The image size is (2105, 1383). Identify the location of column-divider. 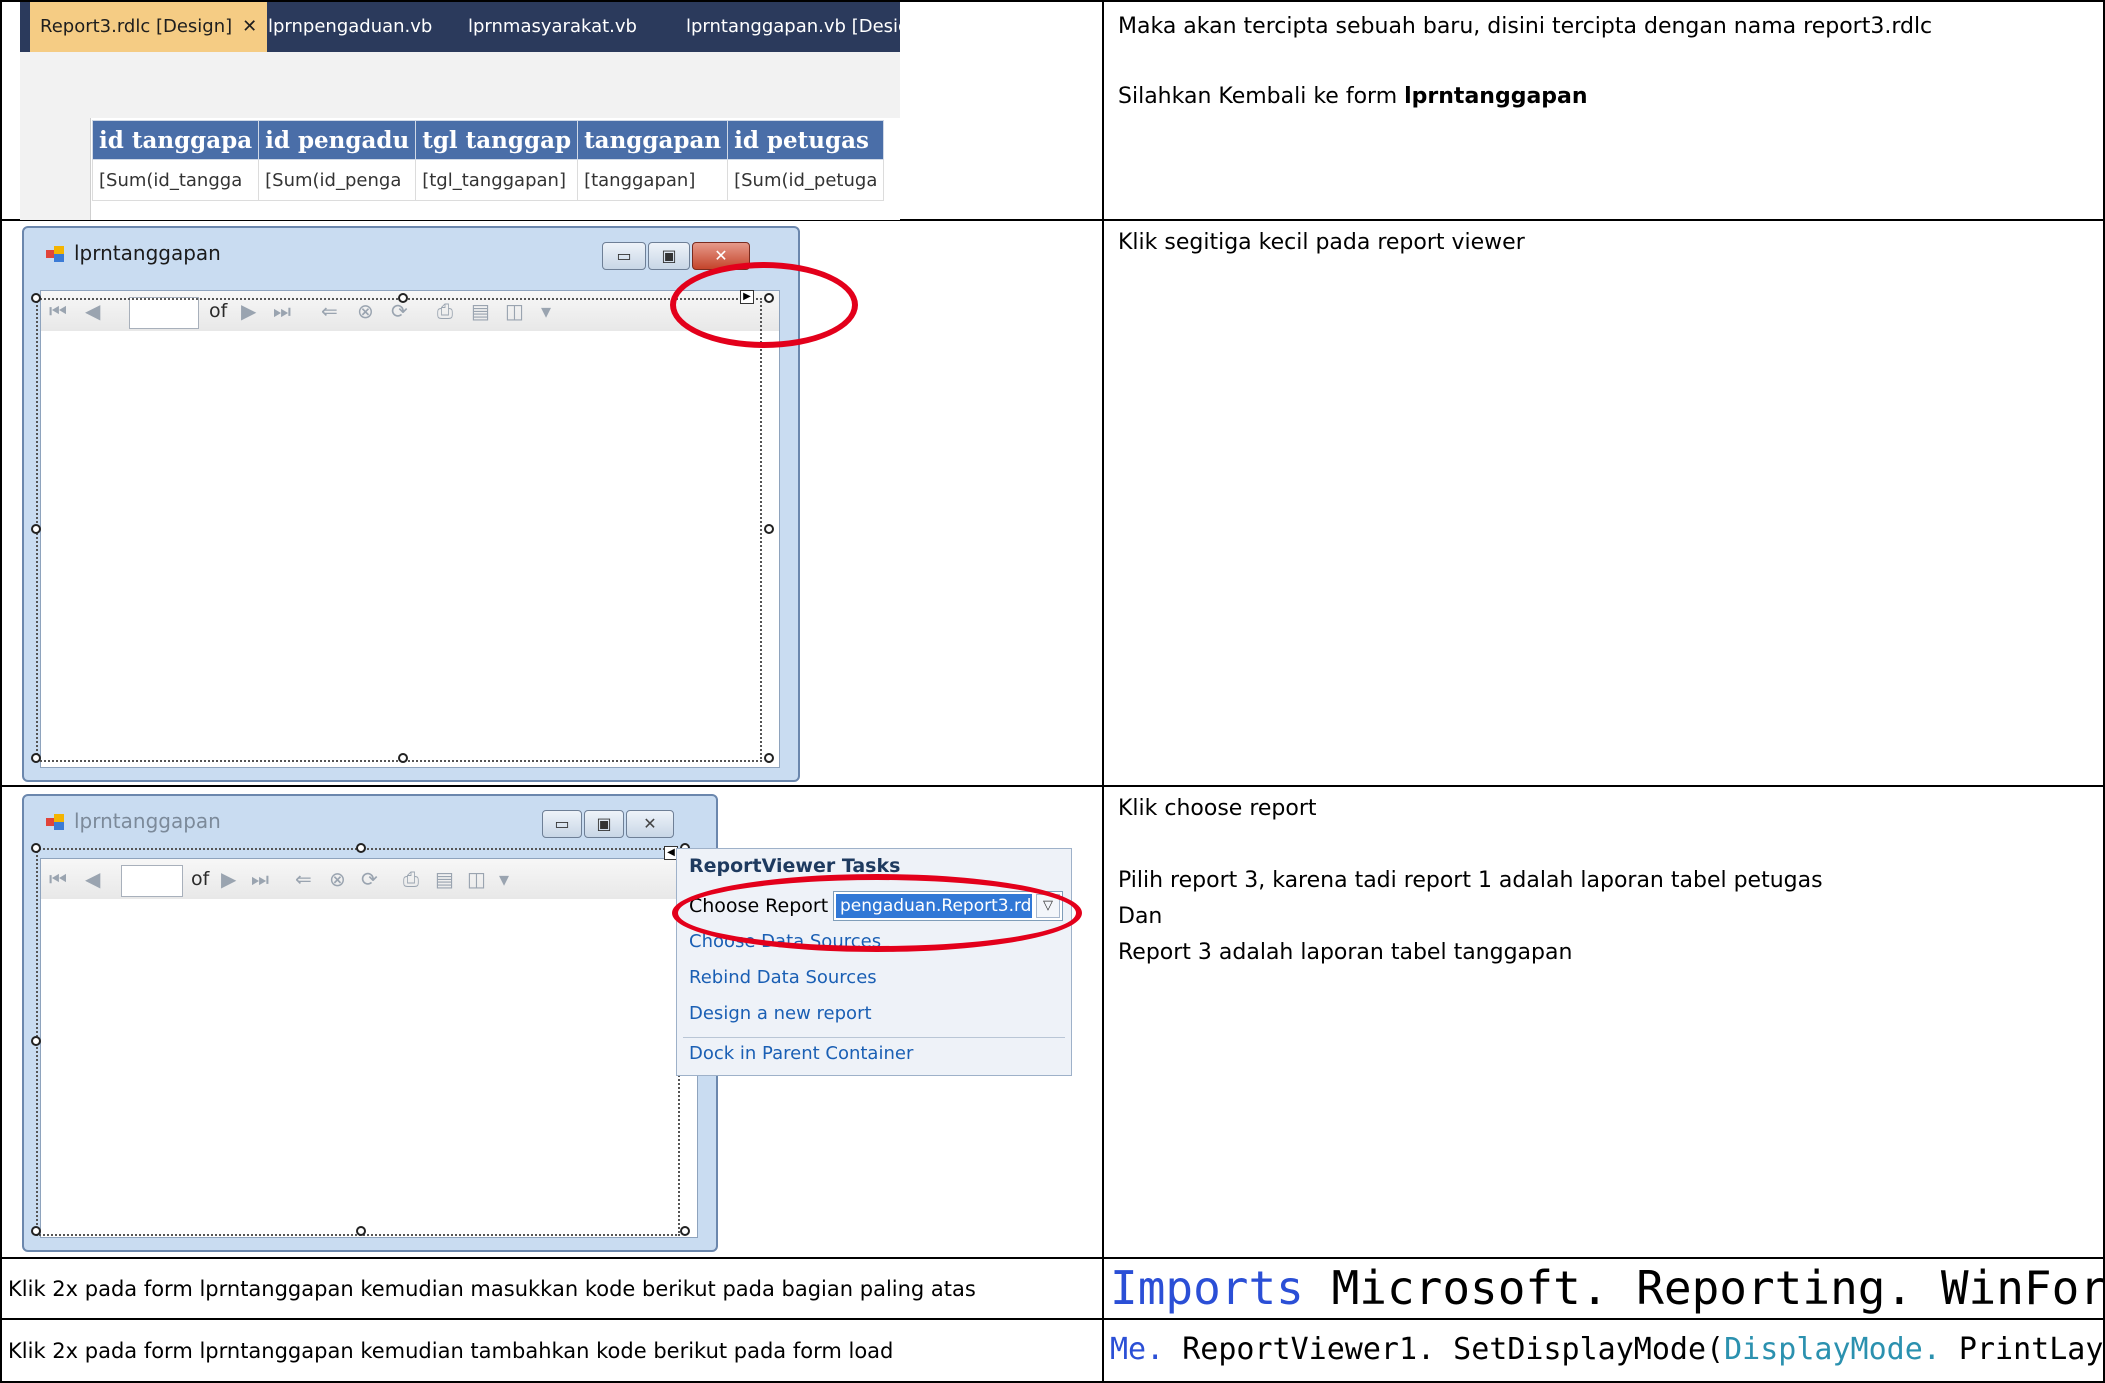
(1103, 691).